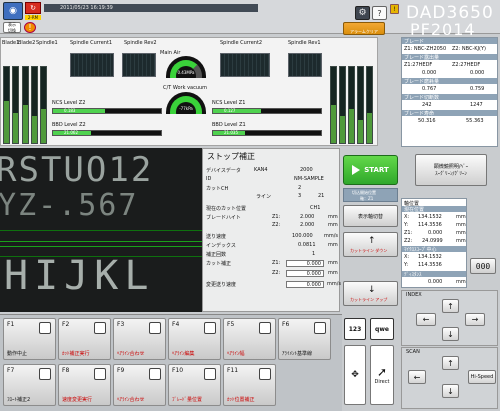 The image size is (500, 411). What do you see at coordinates (435, 282) in the screenshot?
I see `offset-value: 0.000` at bounding box center [435, 282].